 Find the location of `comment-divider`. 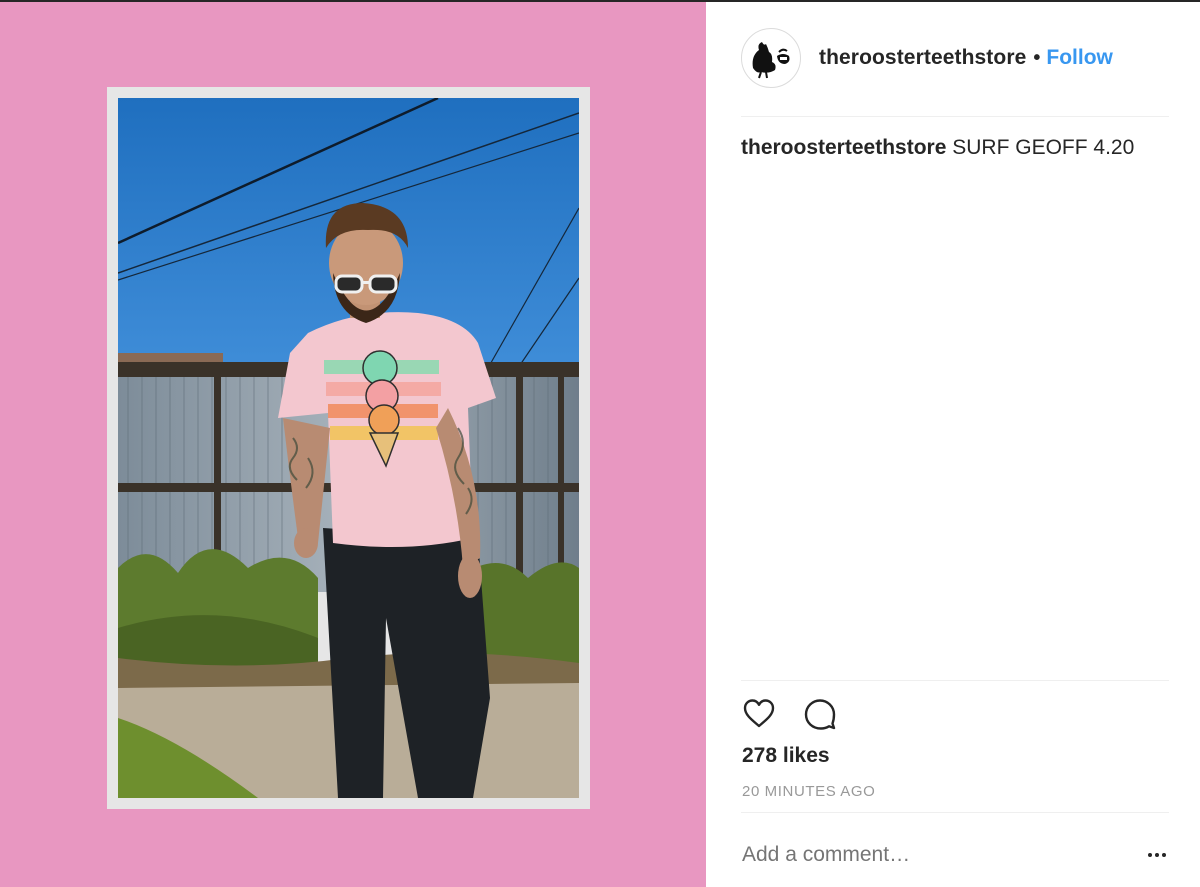

comment-divider is located at coordinates (955, 812).